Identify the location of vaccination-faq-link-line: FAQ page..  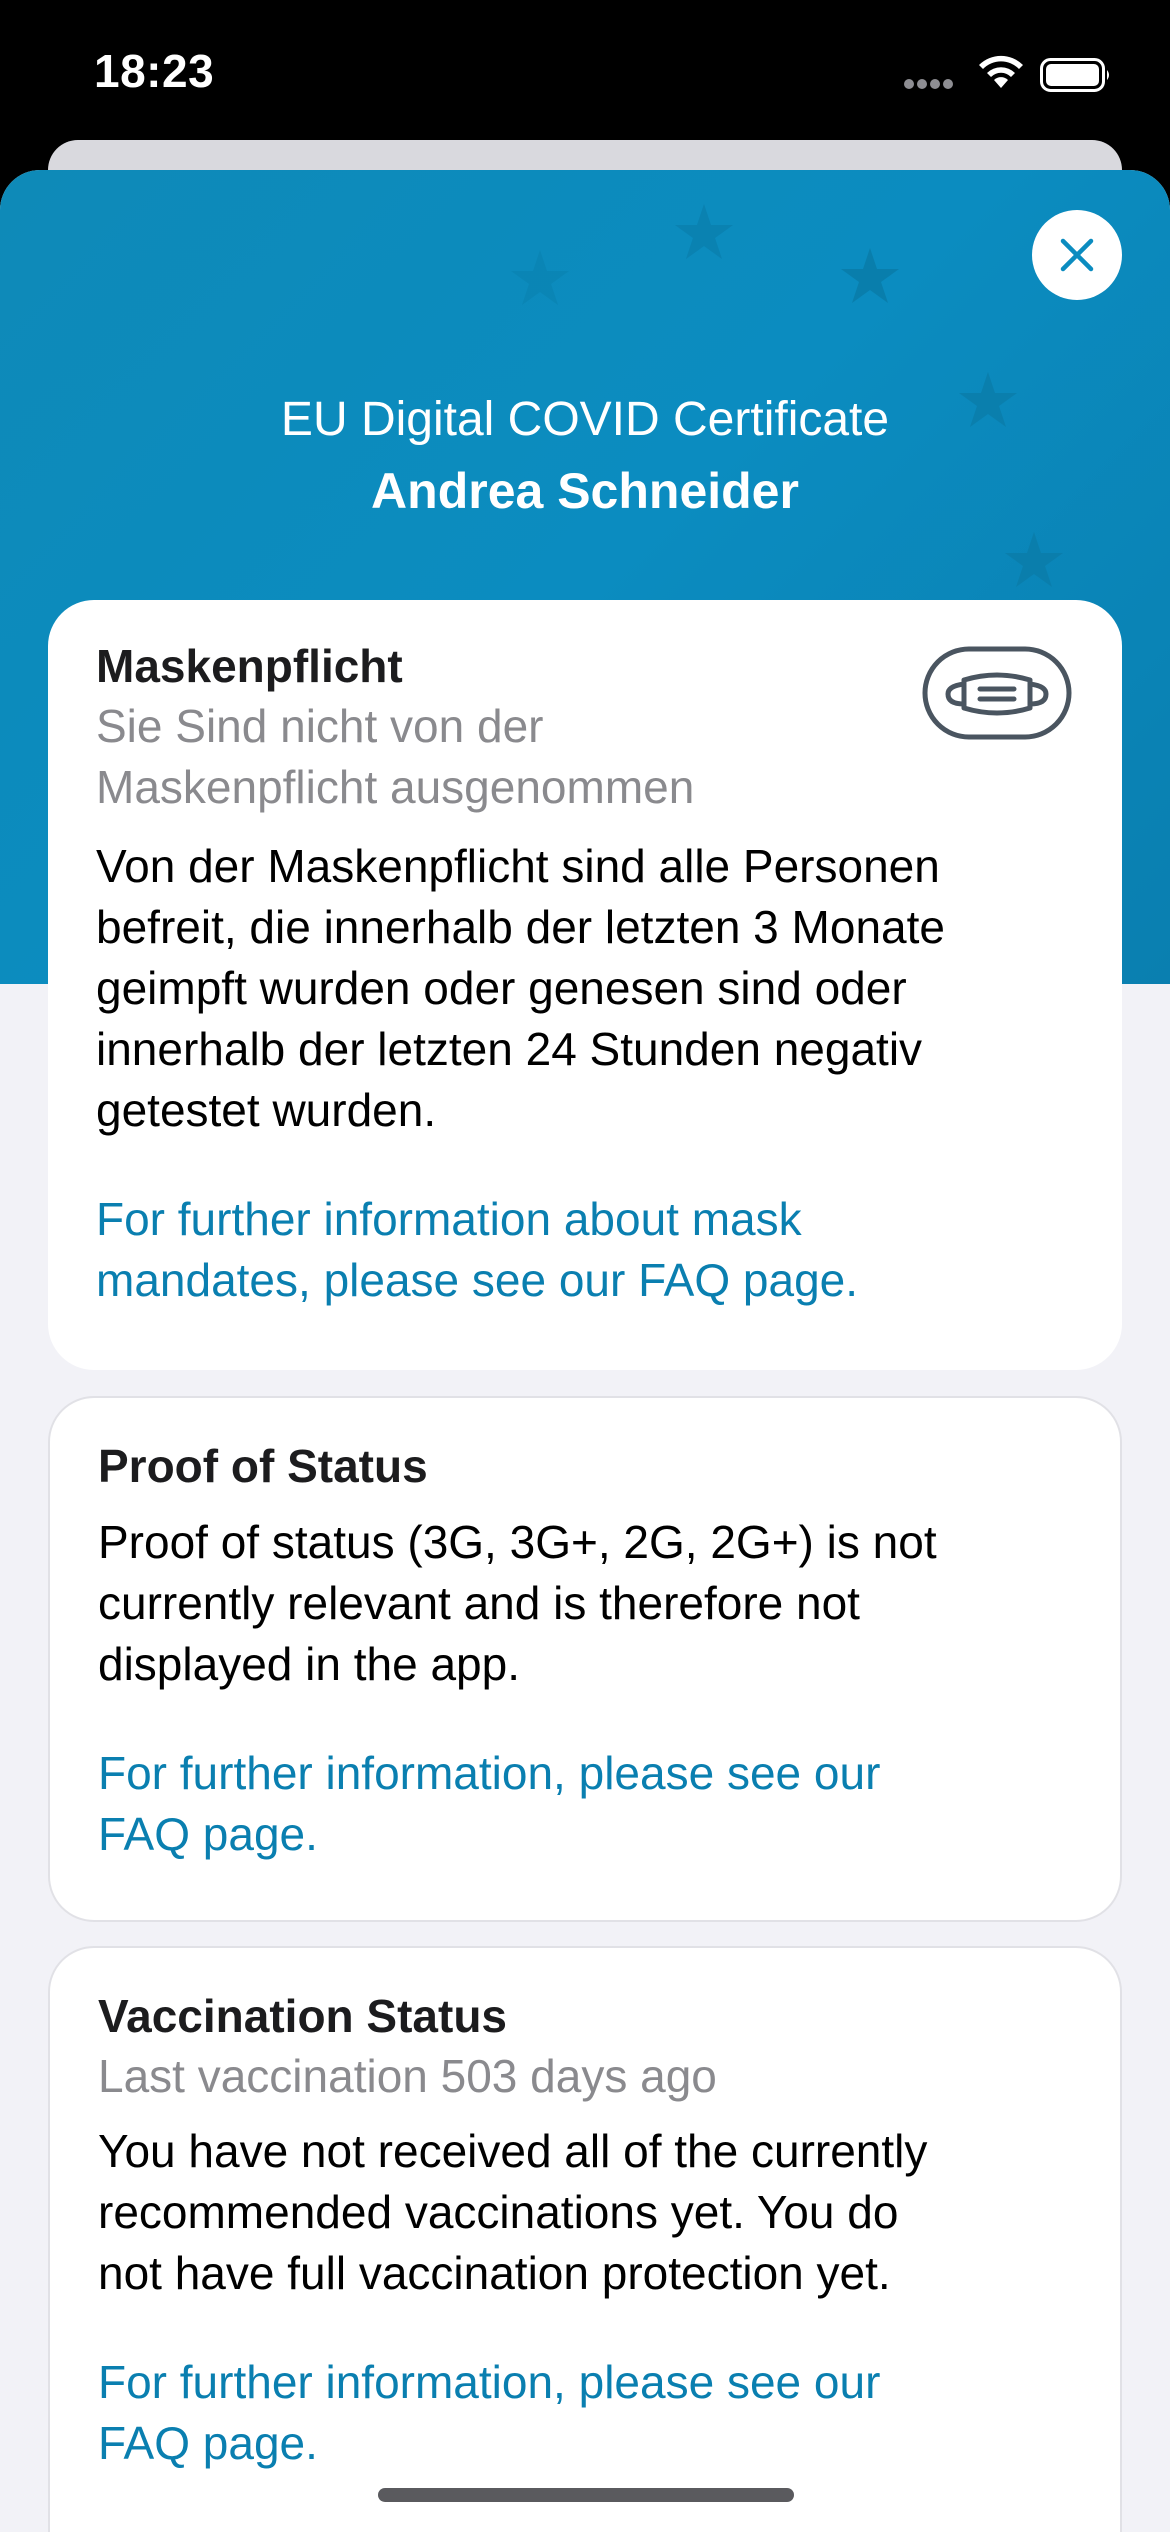
(208, 2443).